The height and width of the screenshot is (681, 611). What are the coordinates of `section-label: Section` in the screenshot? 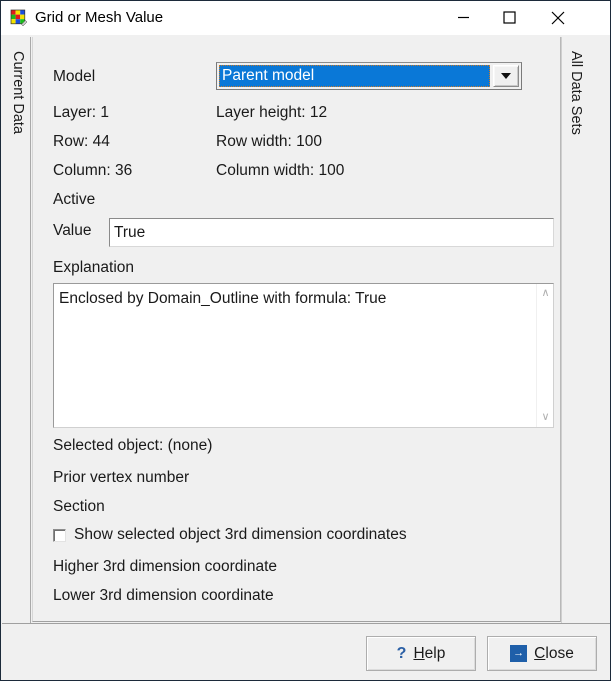 It's located at (79, 506).